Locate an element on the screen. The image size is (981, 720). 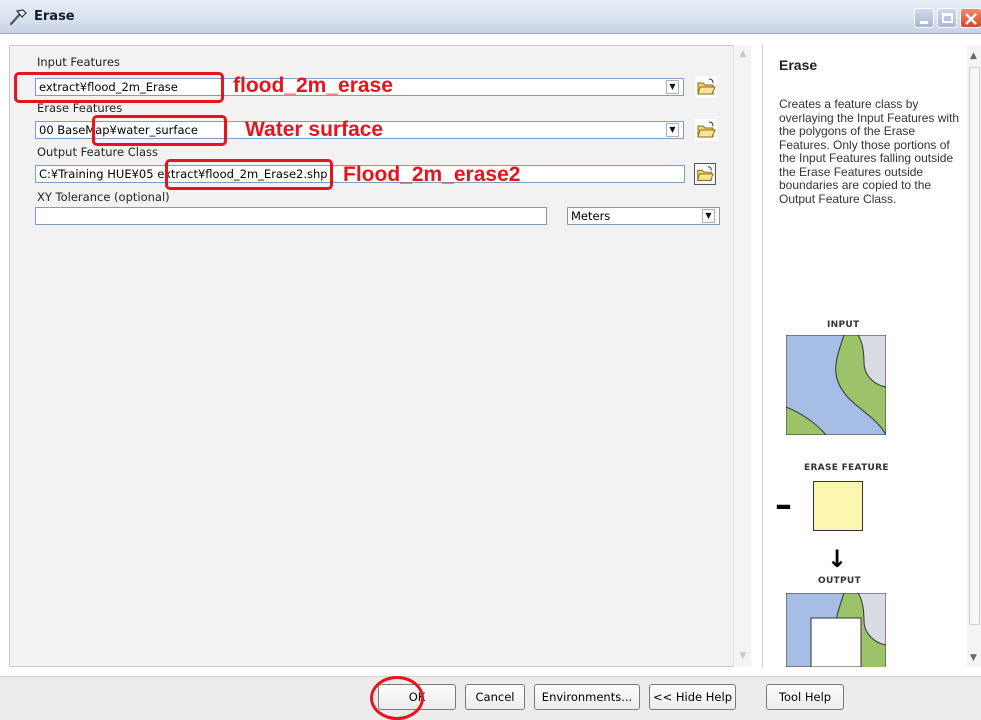
xy-tolerance-label: XY Tolerance (optional) is located at coordinates (103, 197).